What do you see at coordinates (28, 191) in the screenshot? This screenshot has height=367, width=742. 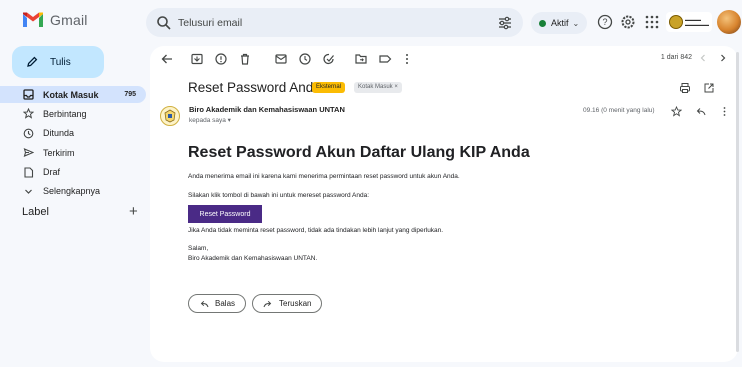 I see `chevron-down-icon` at bounding box center [28, 191].